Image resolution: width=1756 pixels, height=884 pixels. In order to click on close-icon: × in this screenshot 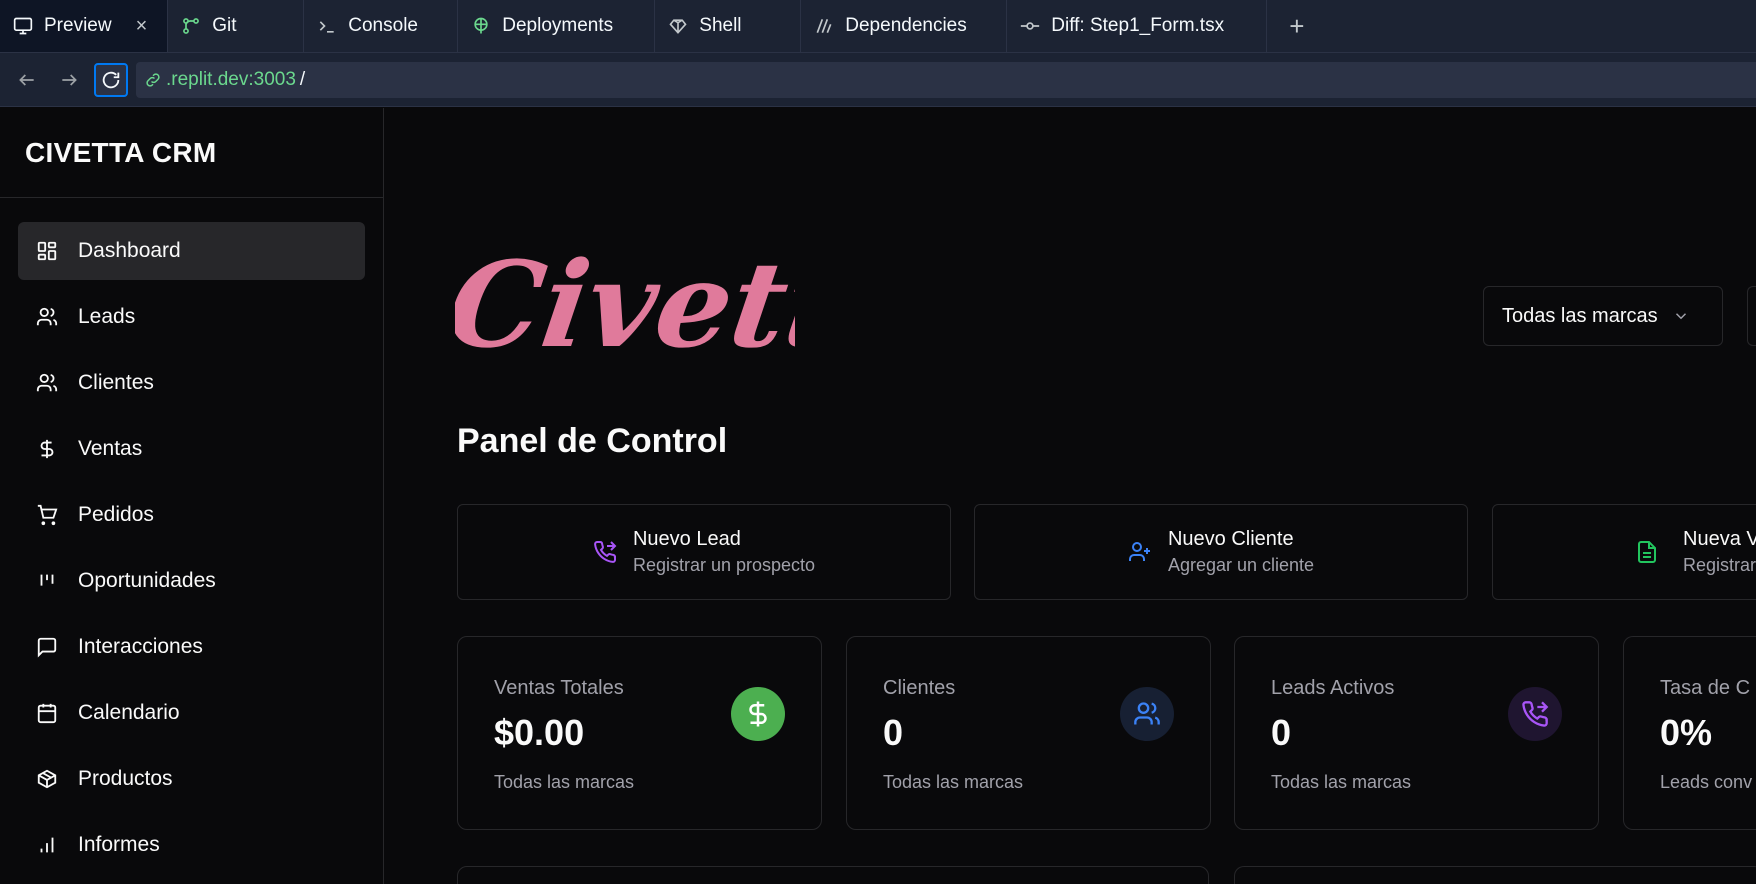, I will do `click(142, 26)`.